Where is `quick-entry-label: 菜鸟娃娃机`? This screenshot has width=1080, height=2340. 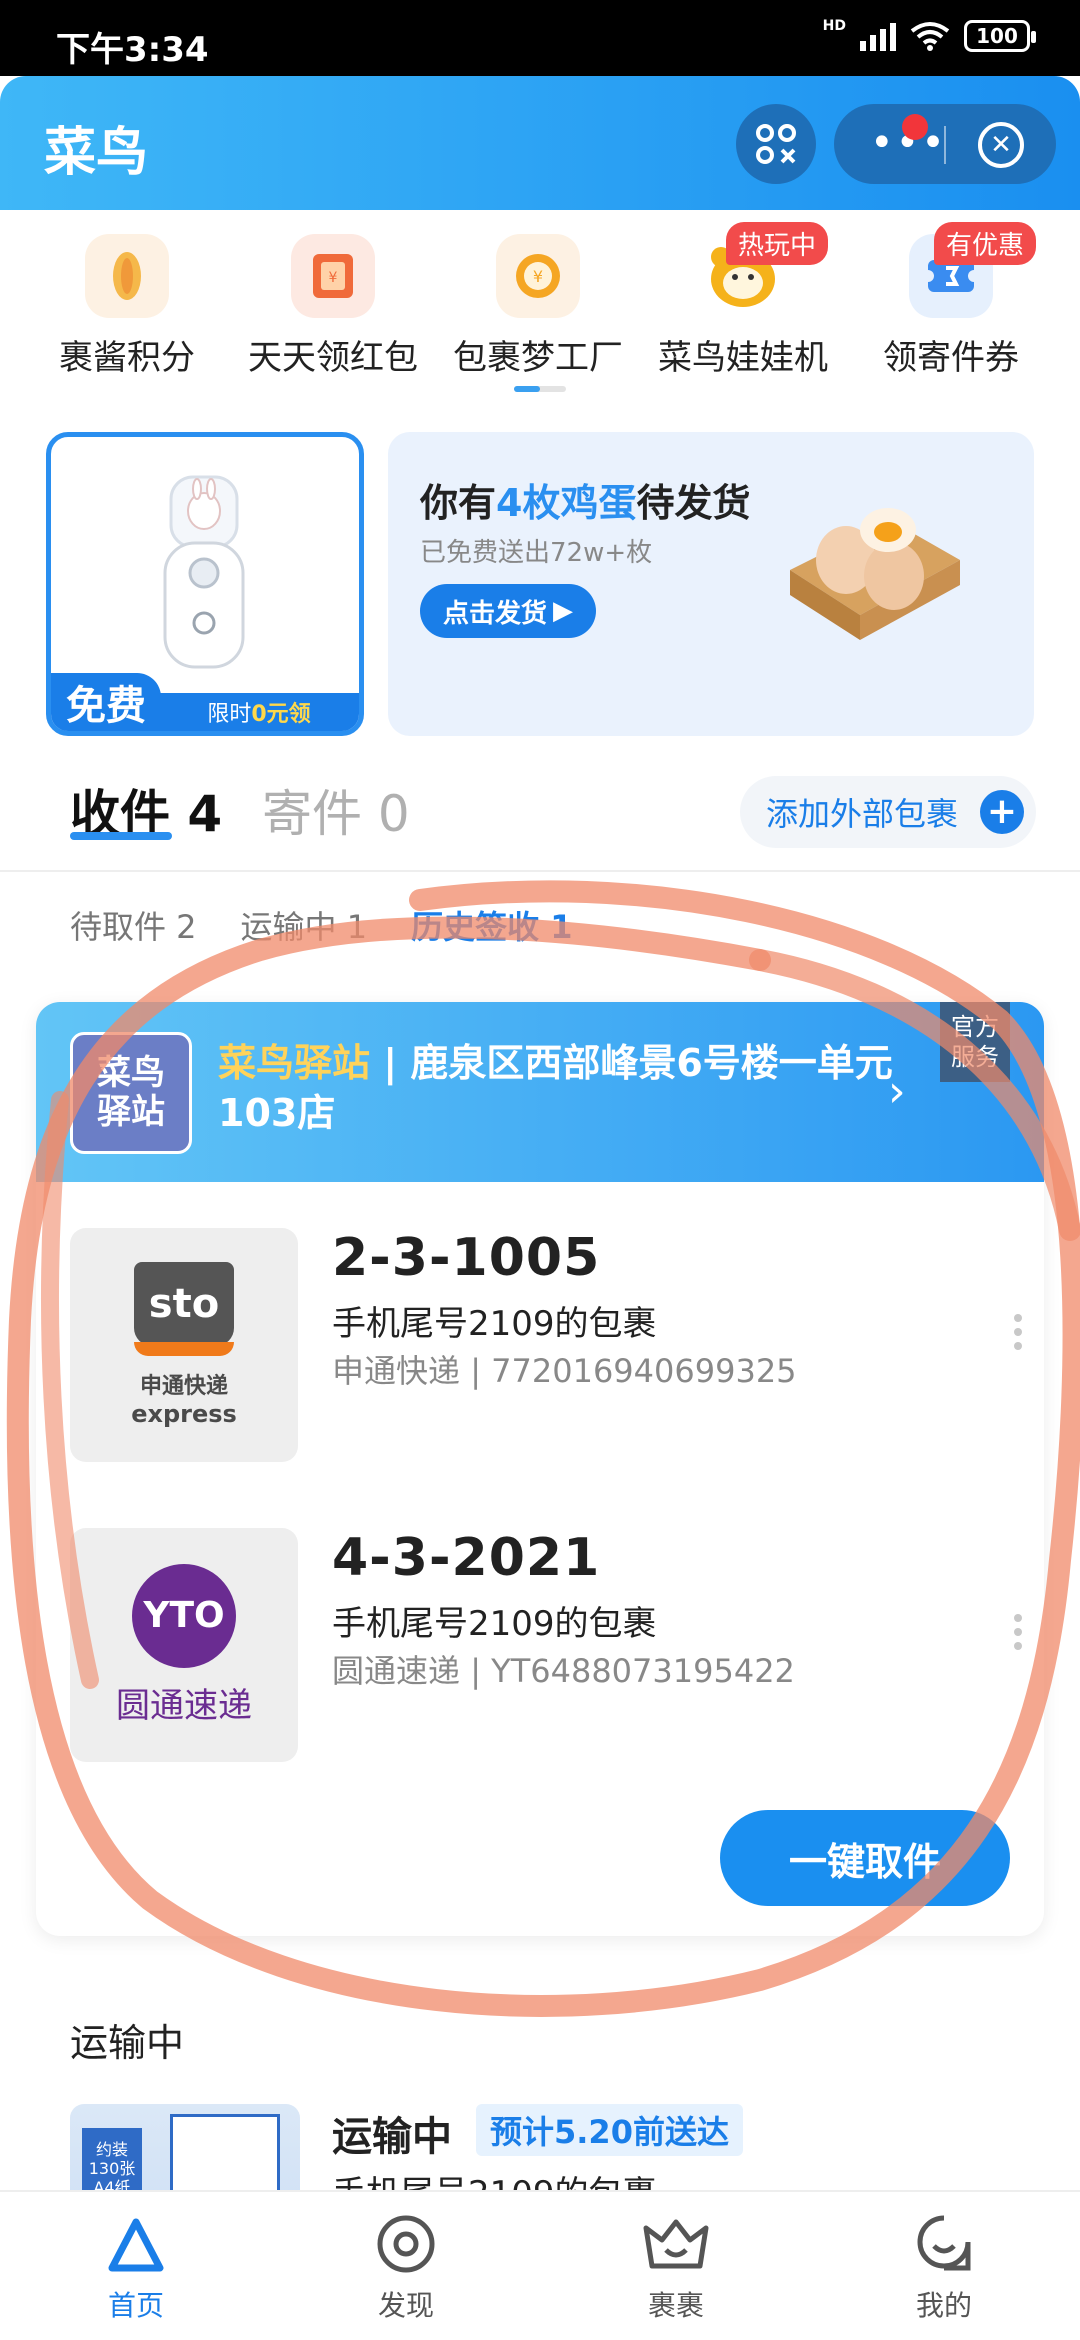 quick-entry-label: 菜鸟娃娃机 is located at coordinates (743, 358).